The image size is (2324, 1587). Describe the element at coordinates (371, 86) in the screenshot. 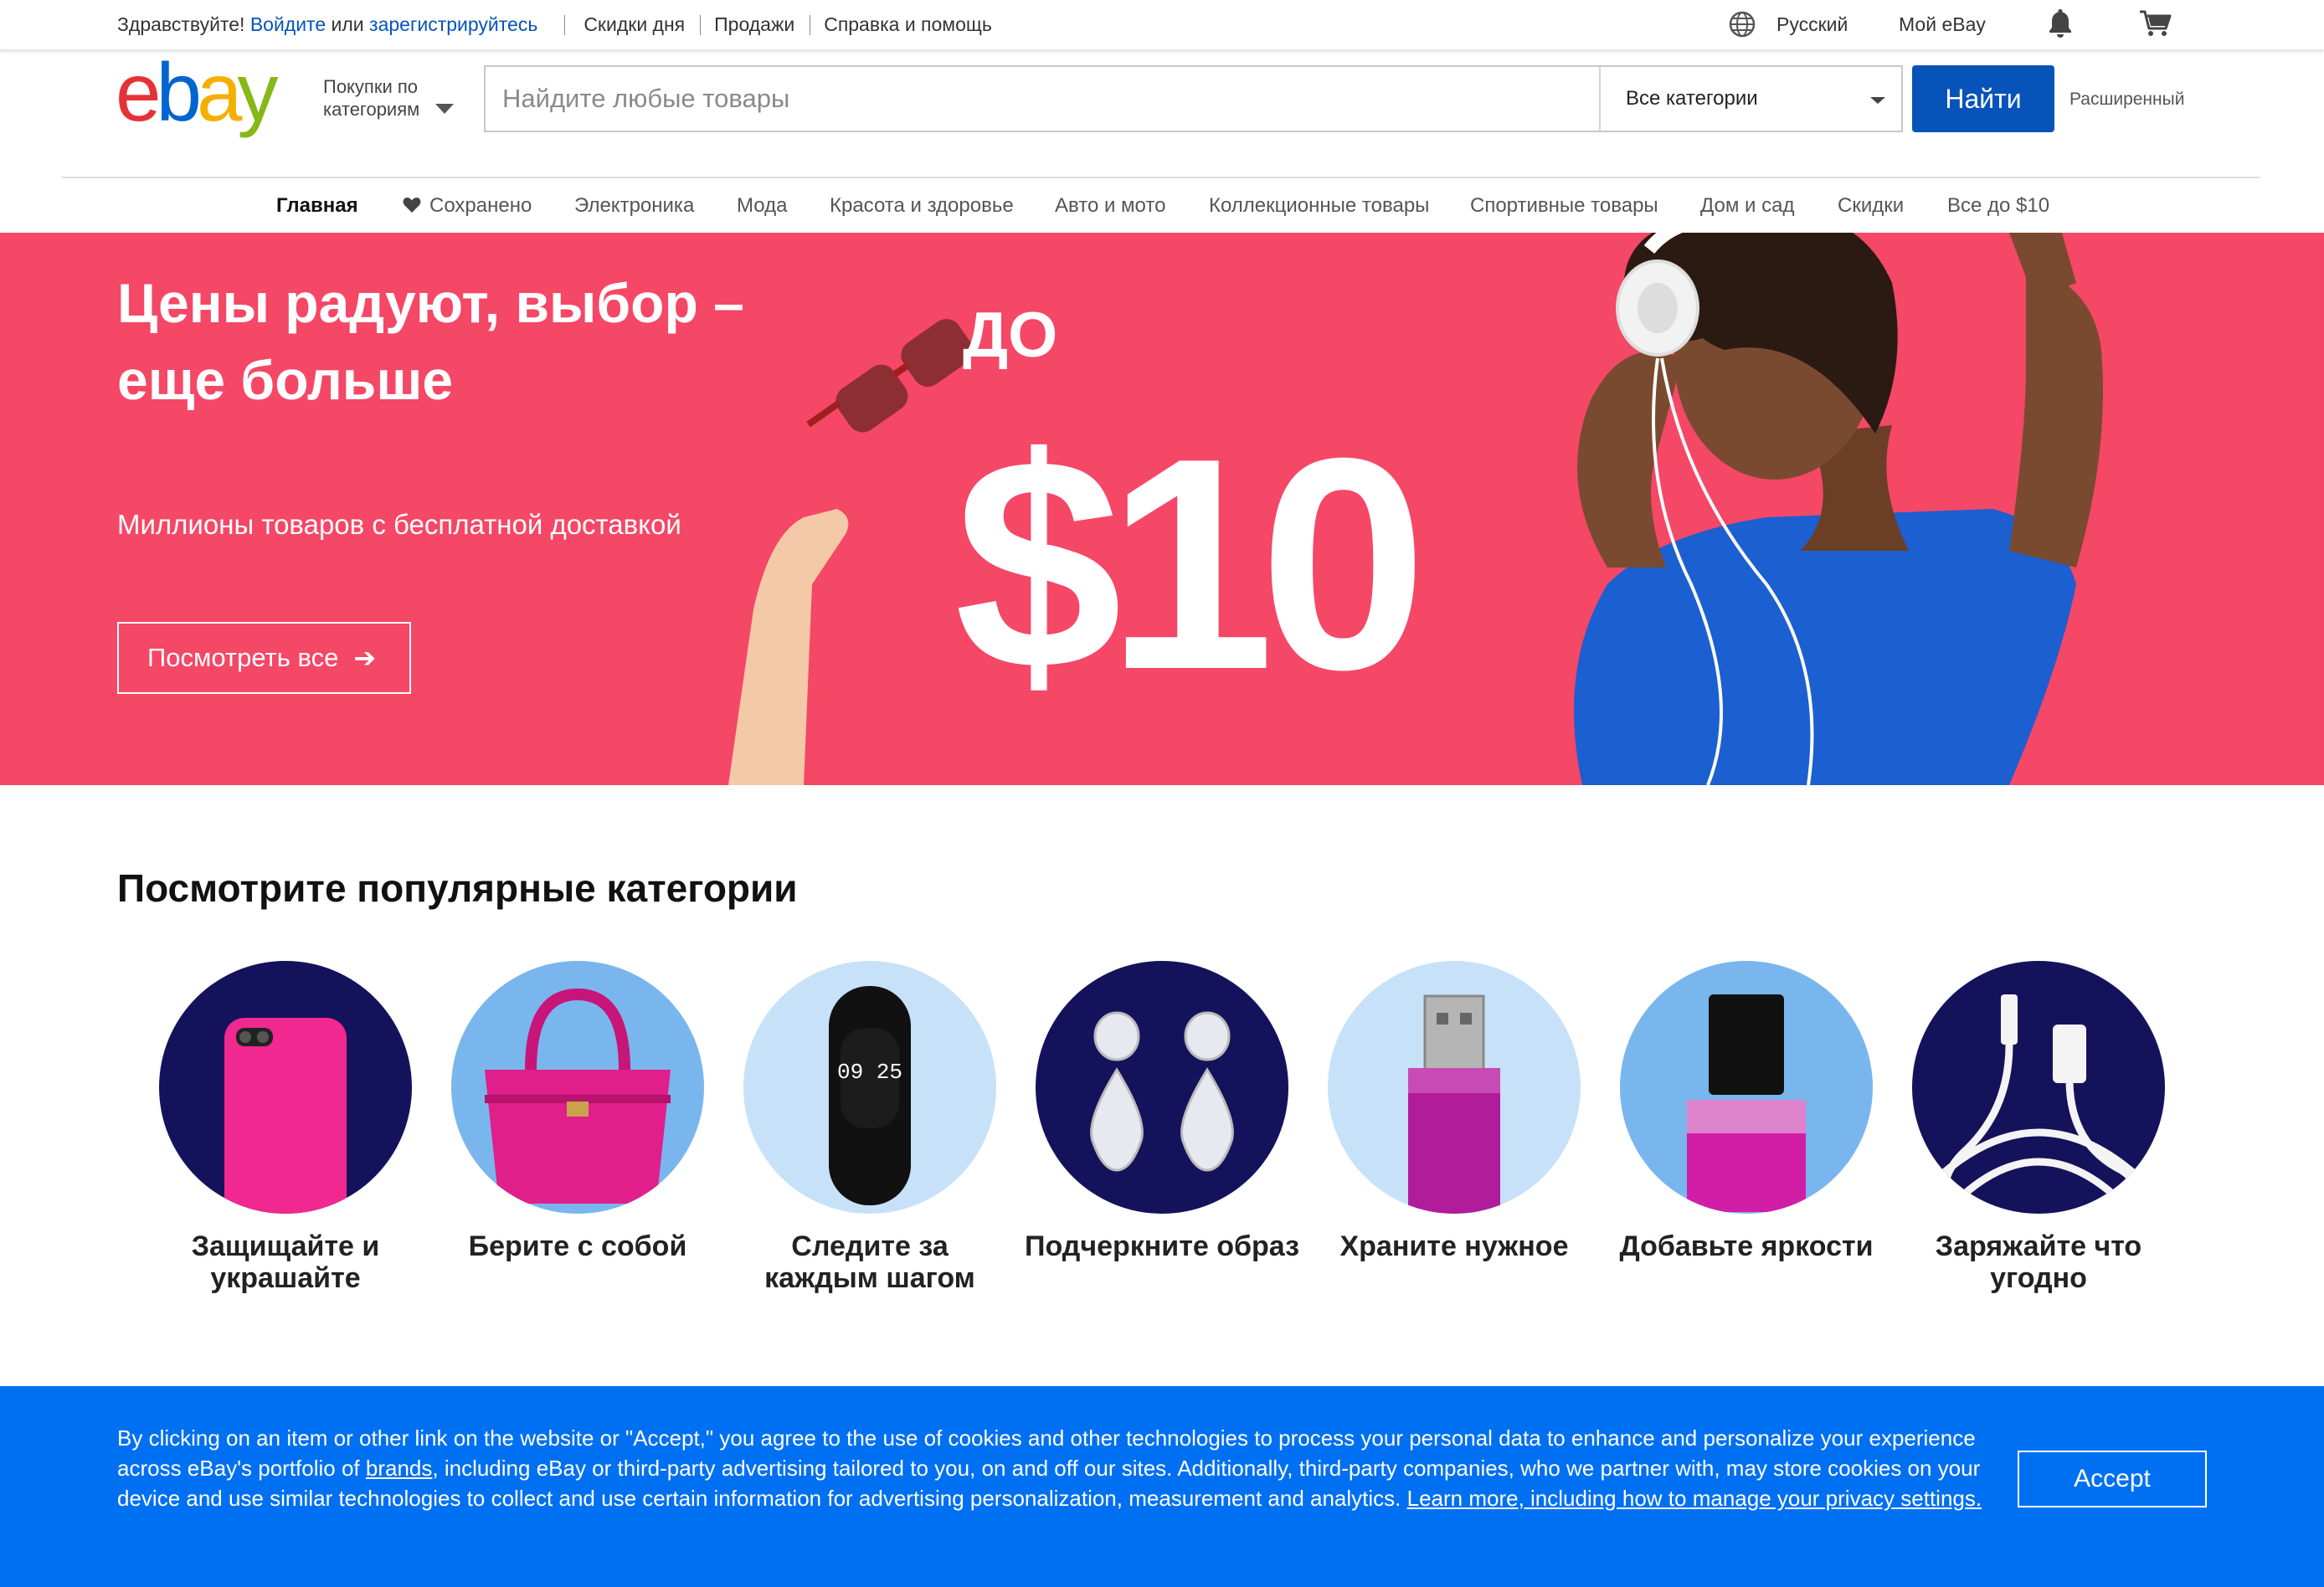

I see `shop-by-line1: Покупки по` at that location.